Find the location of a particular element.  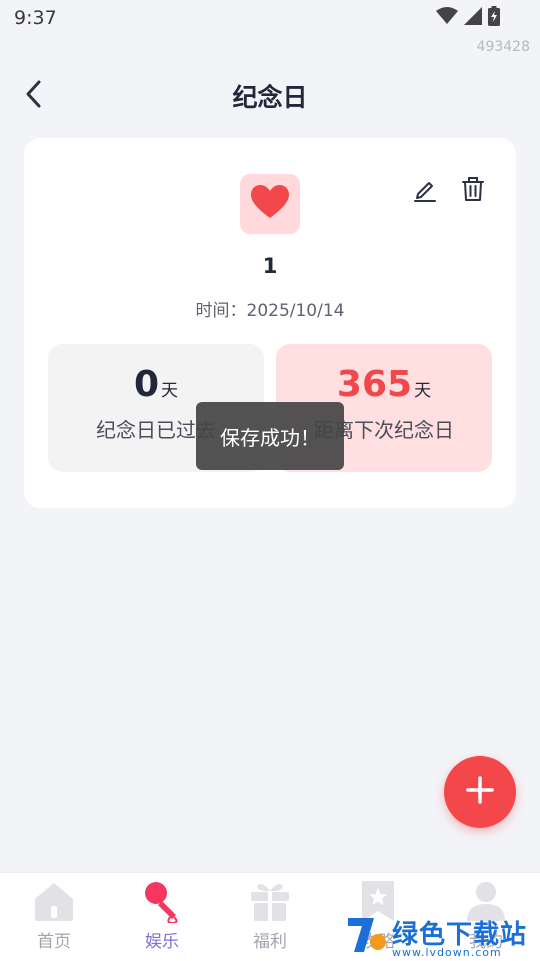

nav-item-home: 首页 is located at coordinates (54, 917).